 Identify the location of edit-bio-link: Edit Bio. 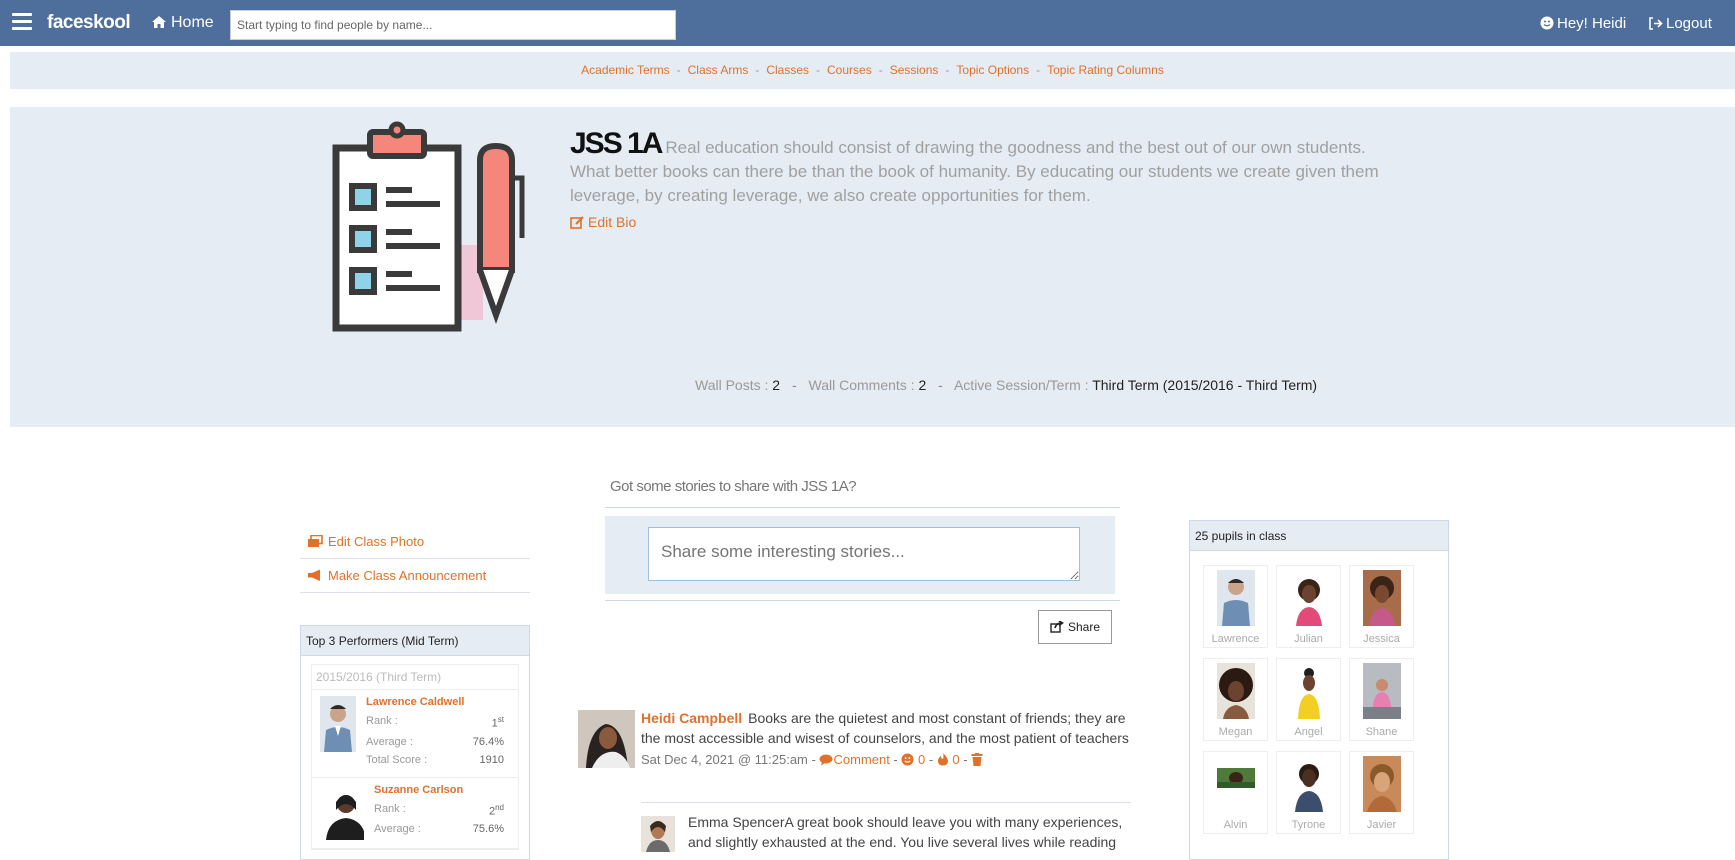
(985, 222).